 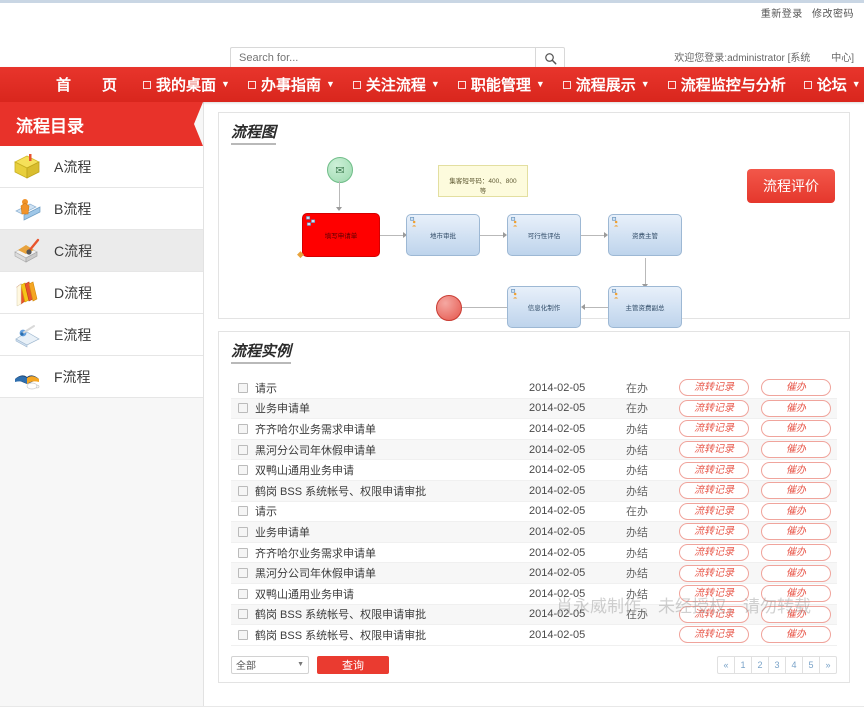 I want to click on nav-item-function-management: 职能管理 ▼, so click(x=501, y=84).